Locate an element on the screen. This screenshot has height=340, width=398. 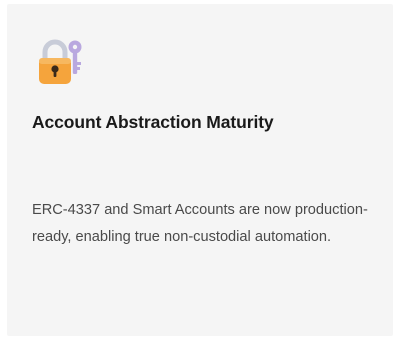
card-title: Account Abstraction Maturity is located at coordinates (153, 122).